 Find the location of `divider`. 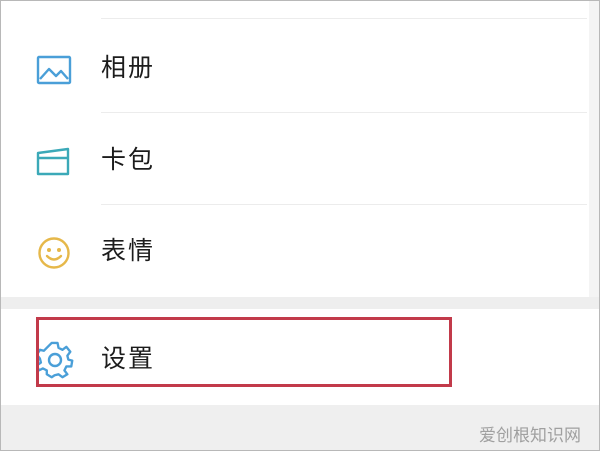

divider is located at coordinates (344, 18).